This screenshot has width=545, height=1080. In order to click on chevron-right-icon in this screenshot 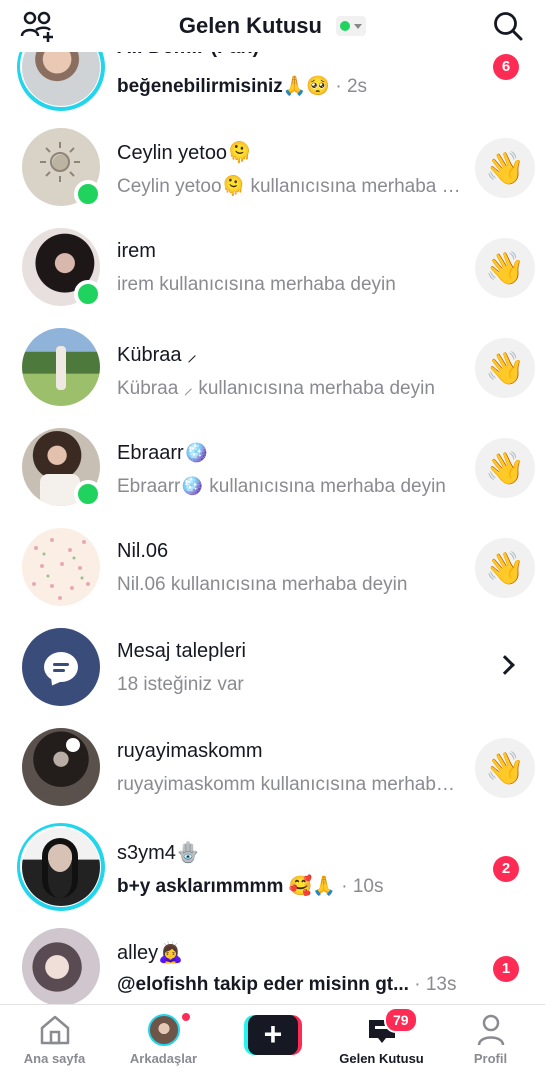, I will do `click(505, 665)`.